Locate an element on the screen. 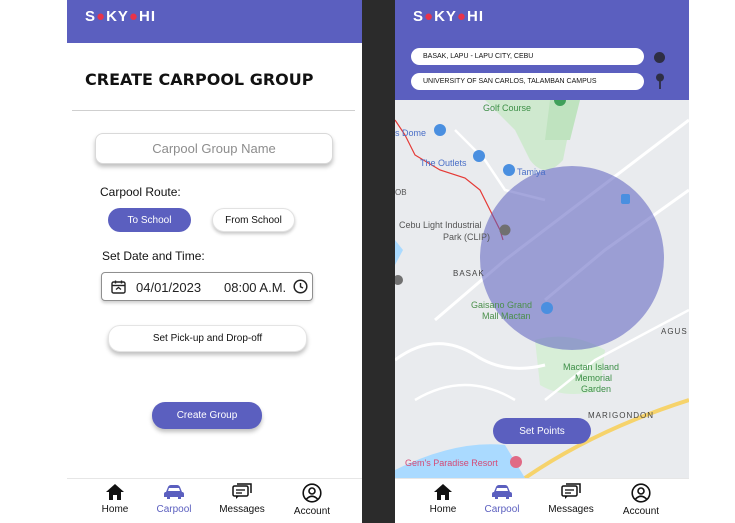 Image resolution: width=735 pixels, height=523 pixels. date-time-picker: 04/01/2023 08:00 A.M. is located at coordinates (207, 286).